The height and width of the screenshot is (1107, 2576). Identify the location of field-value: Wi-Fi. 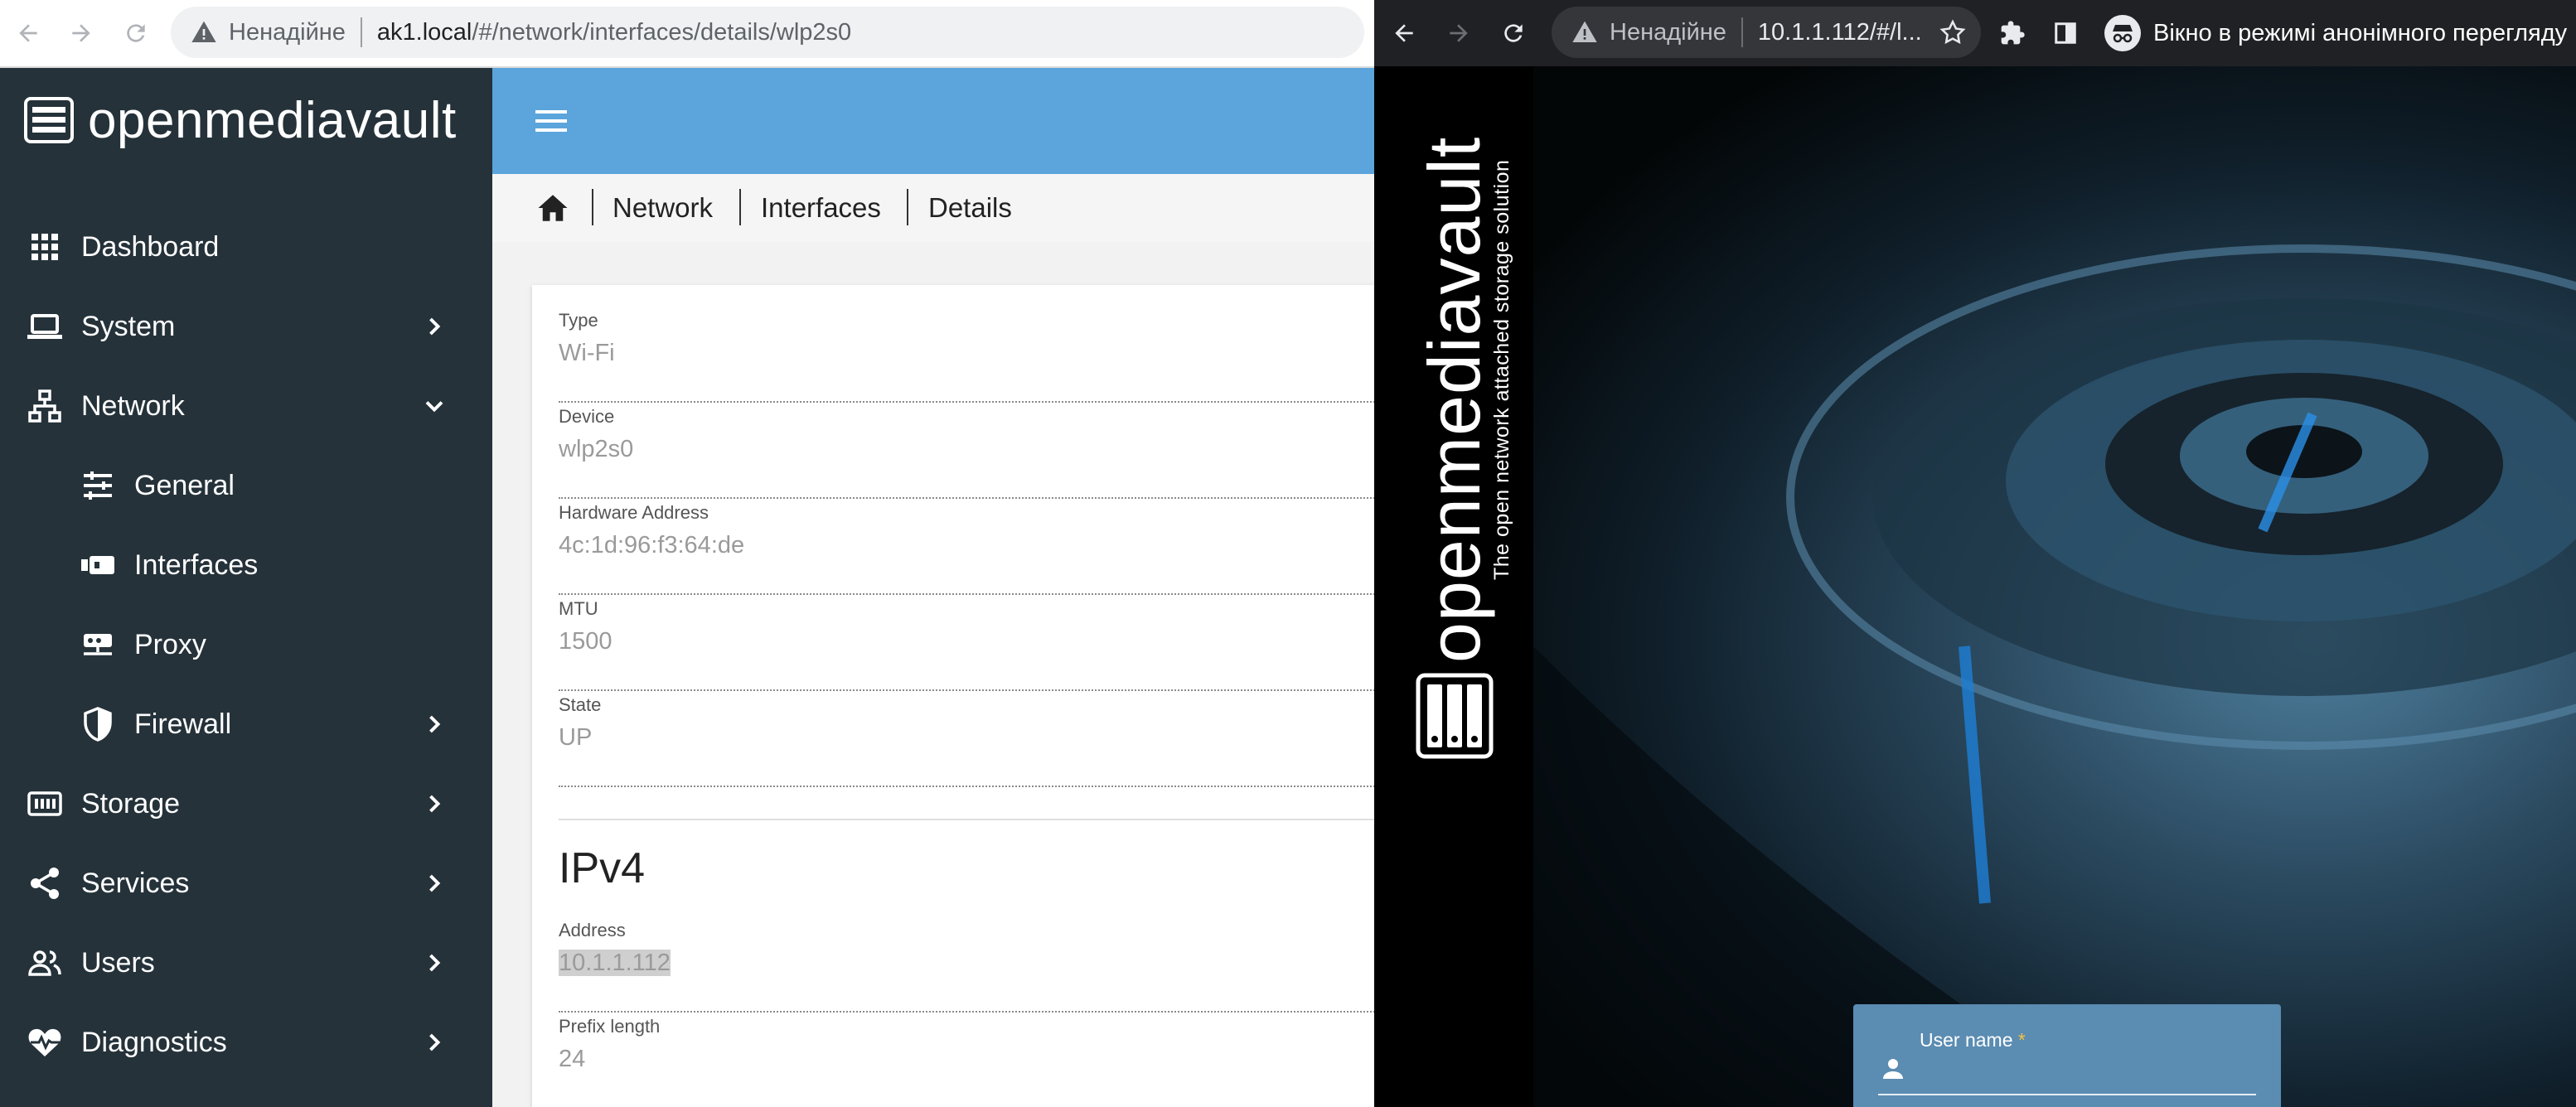
(966, 354).